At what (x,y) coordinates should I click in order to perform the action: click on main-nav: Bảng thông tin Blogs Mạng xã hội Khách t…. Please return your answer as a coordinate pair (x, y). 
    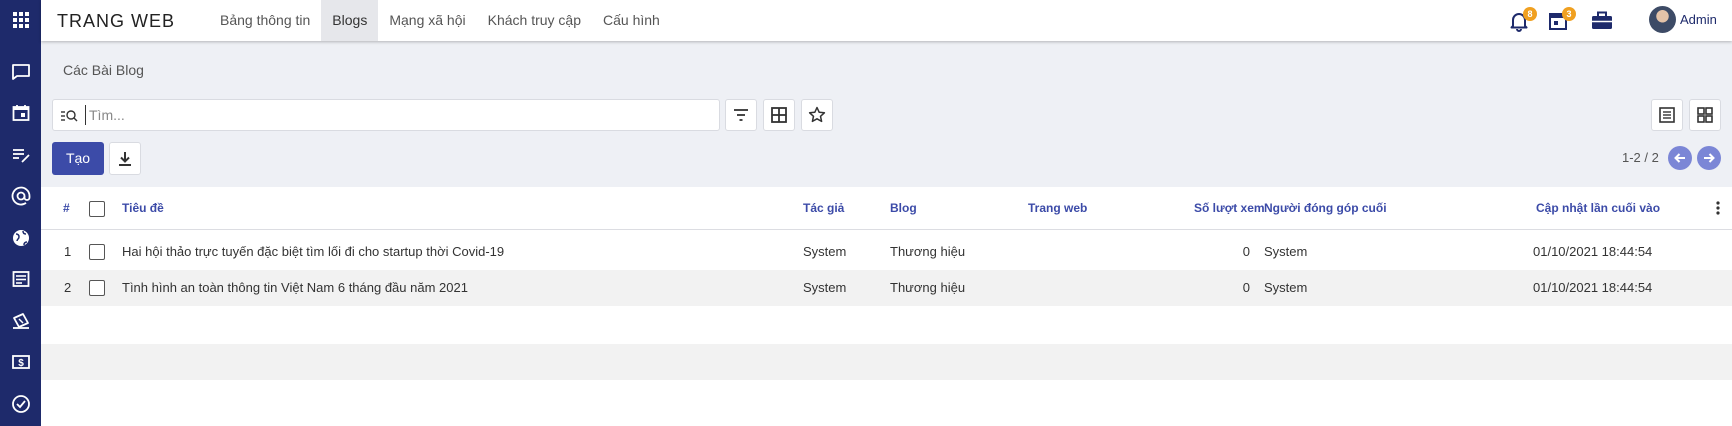
    Looking at the image, I should click on (440, 20).